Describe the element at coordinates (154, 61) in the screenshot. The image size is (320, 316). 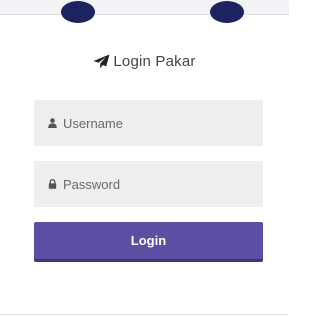
I see `login-title-text: Login Pakar` at that location.